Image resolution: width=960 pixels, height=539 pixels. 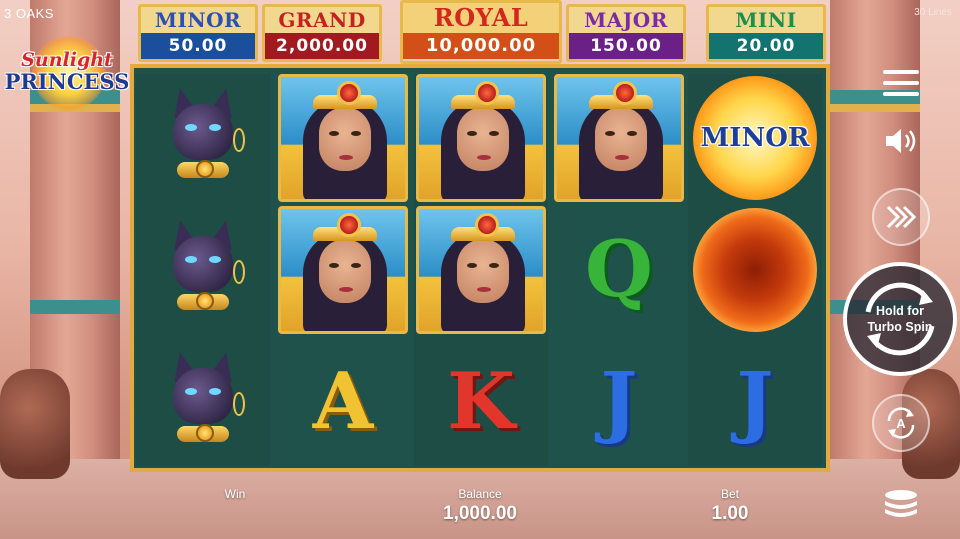 I want to click on balance-label: Balance, so click(x=480, y=494).